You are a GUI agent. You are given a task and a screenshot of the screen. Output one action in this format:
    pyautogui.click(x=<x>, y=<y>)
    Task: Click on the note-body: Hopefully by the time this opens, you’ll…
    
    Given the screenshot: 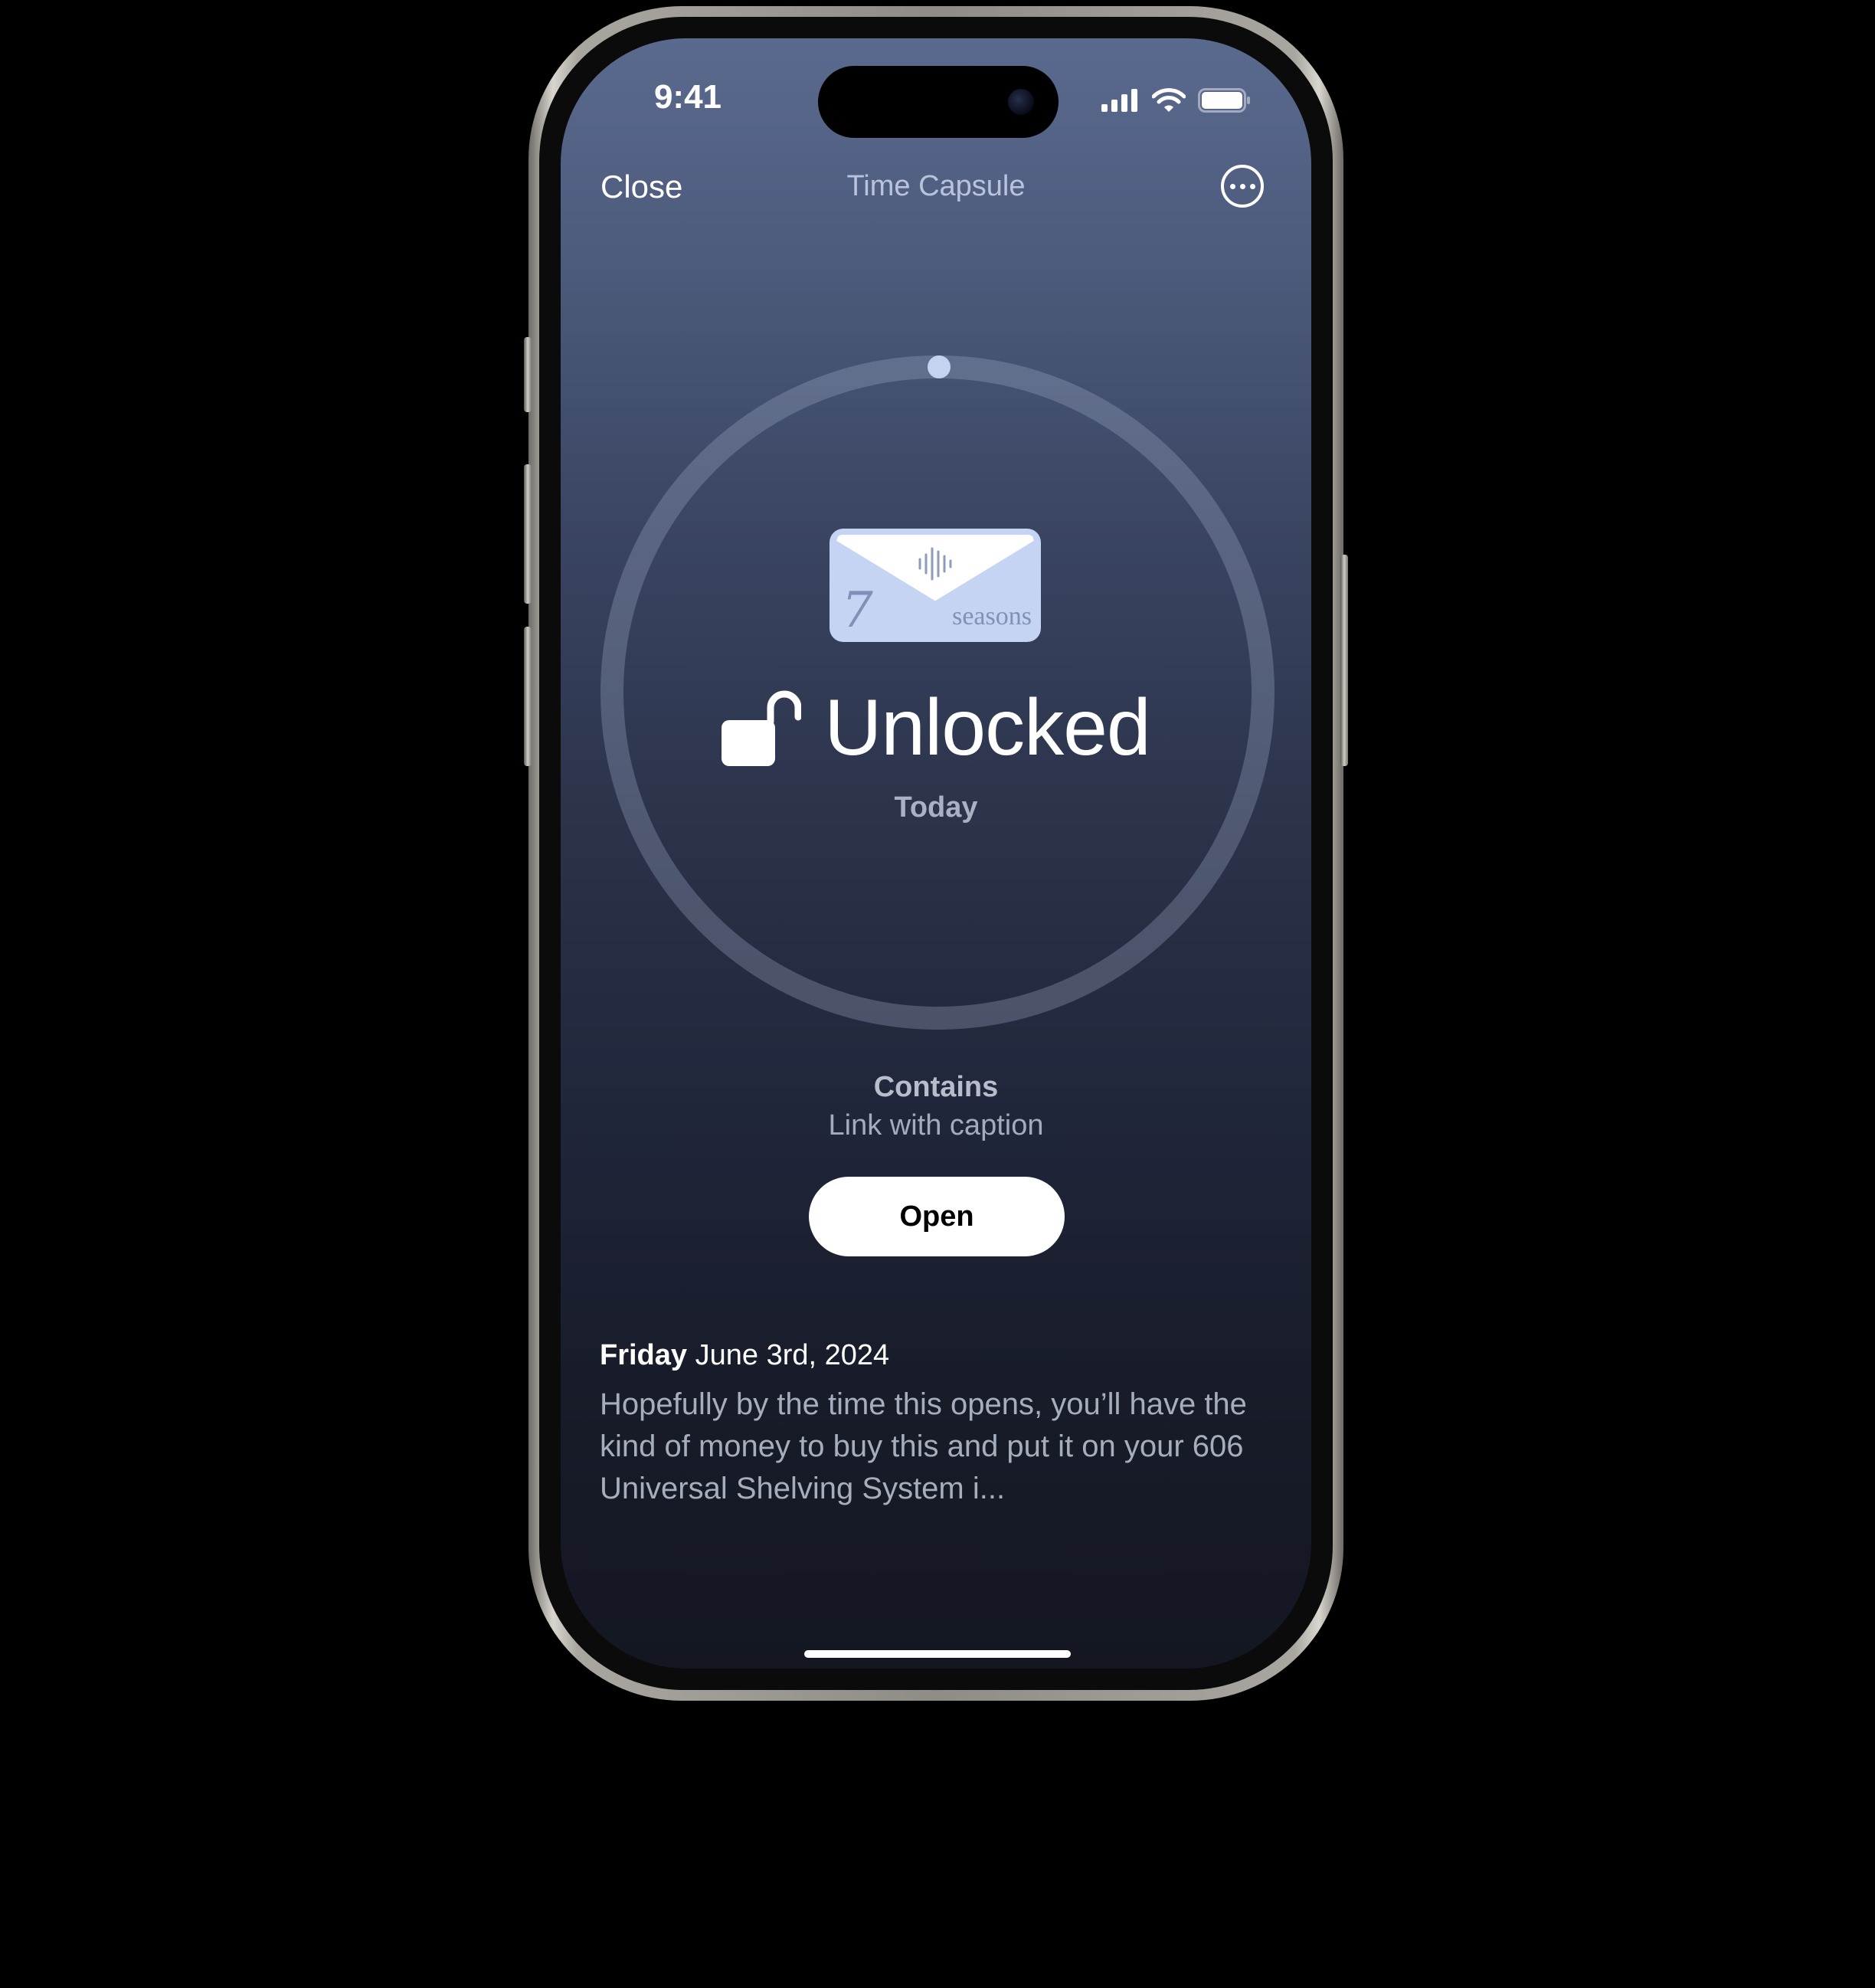 What is the action you would take?
    pyautogui.click(x=940, y=1447)
    